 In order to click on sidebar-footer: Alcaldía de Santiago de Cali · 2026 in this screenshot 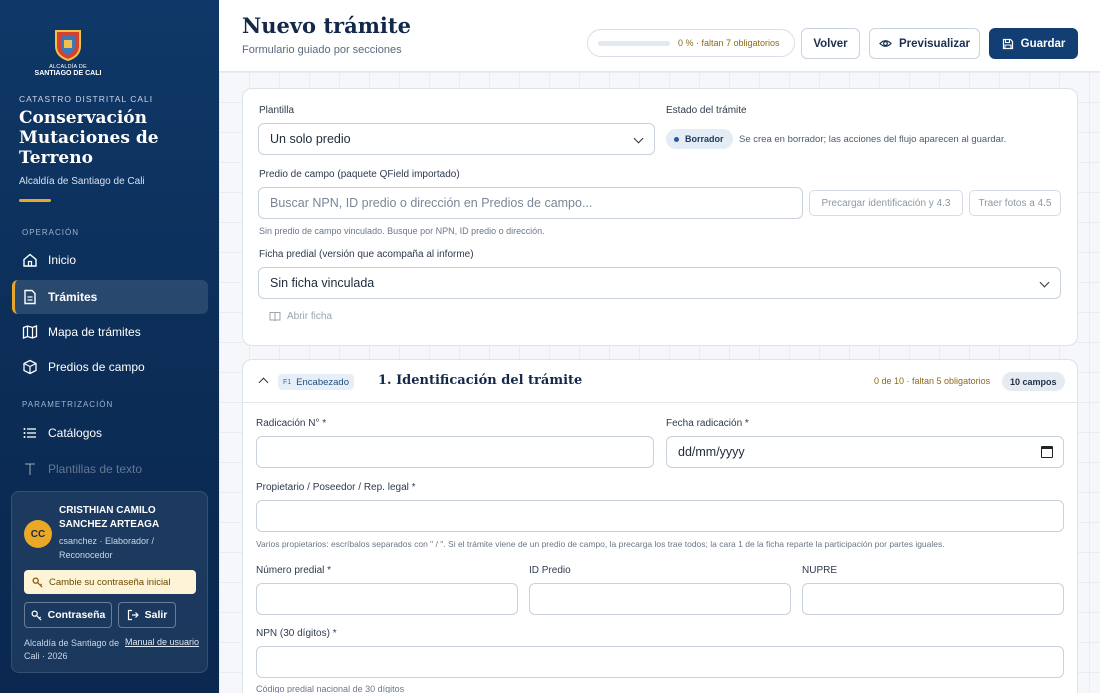, I will do `click(72, 649)`.